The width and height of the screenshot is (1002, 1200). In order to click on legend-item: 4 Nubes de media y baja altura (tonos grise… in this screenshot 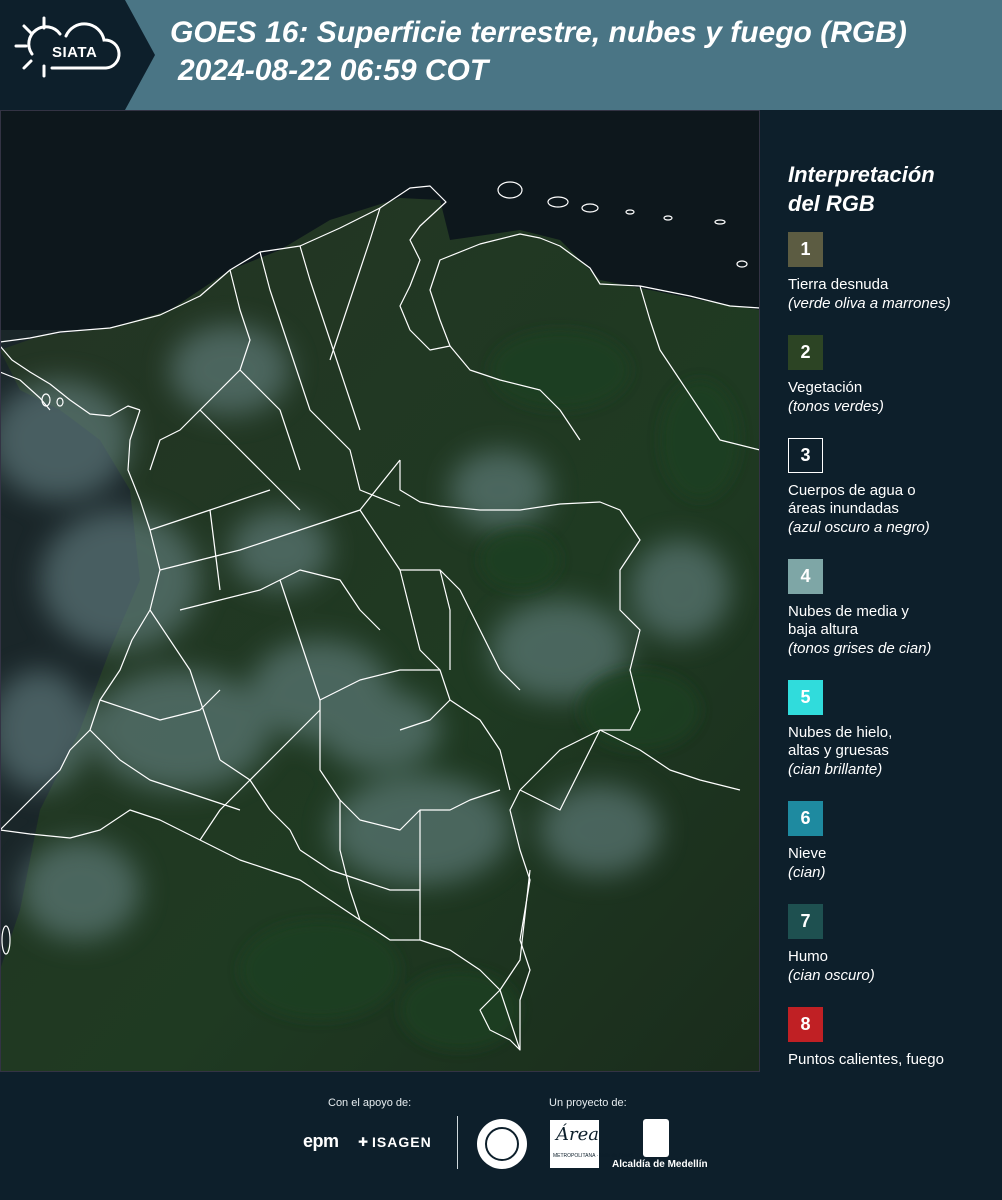, I will do `click(890, 608)`.